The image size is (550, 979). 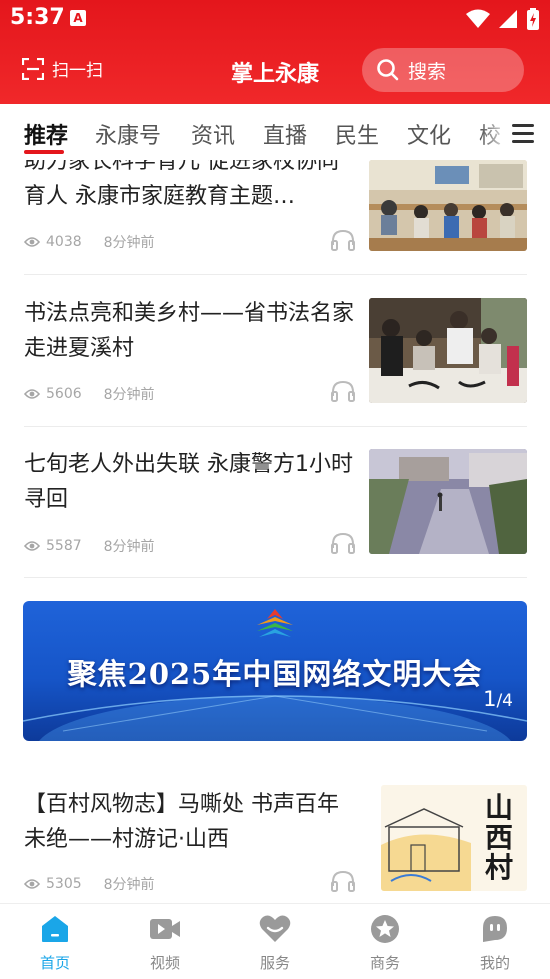 What do you see at coordinates (275, 674) in the screenshot?
I see `banner-headline: 聚焦2025年中国网络文明大会` at bounding box center [275, 674].